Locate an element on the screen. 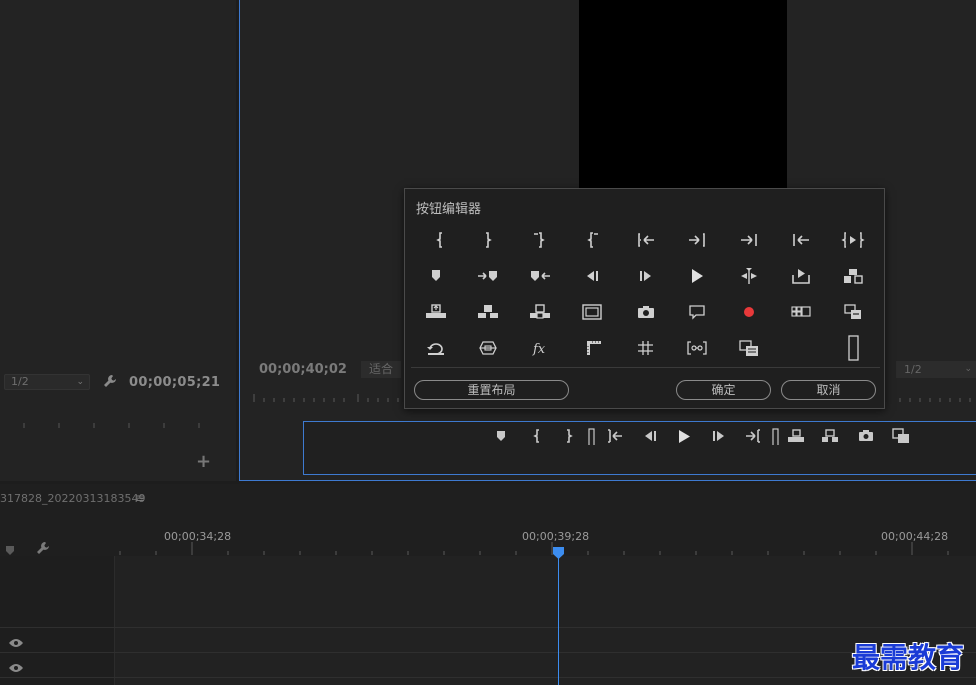 The height and width of the screenshot is (685, 976). source-ruler is located at coordinates (111, 425).